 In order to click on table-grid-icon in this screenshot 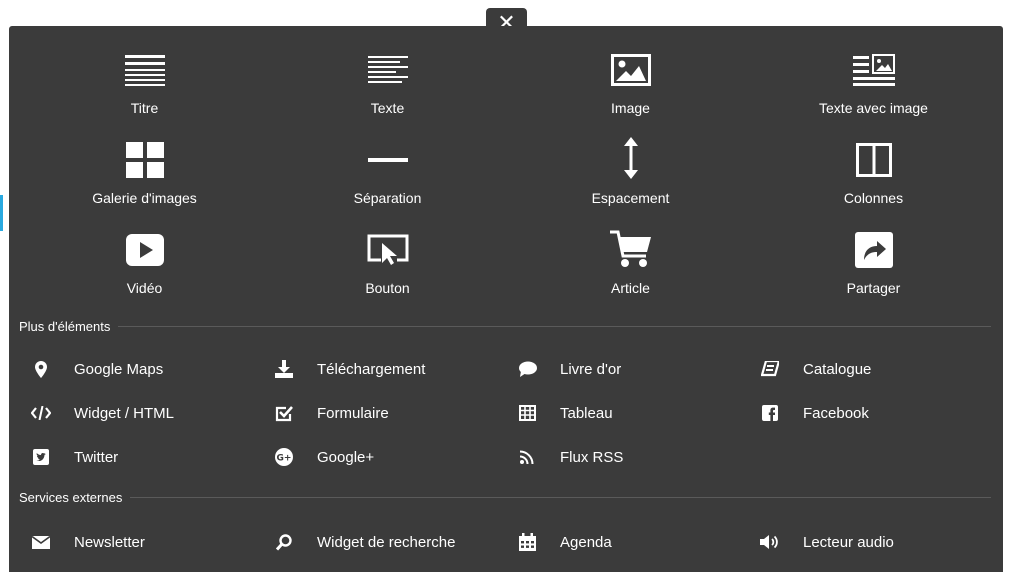, I will do `click(527, 413)`.